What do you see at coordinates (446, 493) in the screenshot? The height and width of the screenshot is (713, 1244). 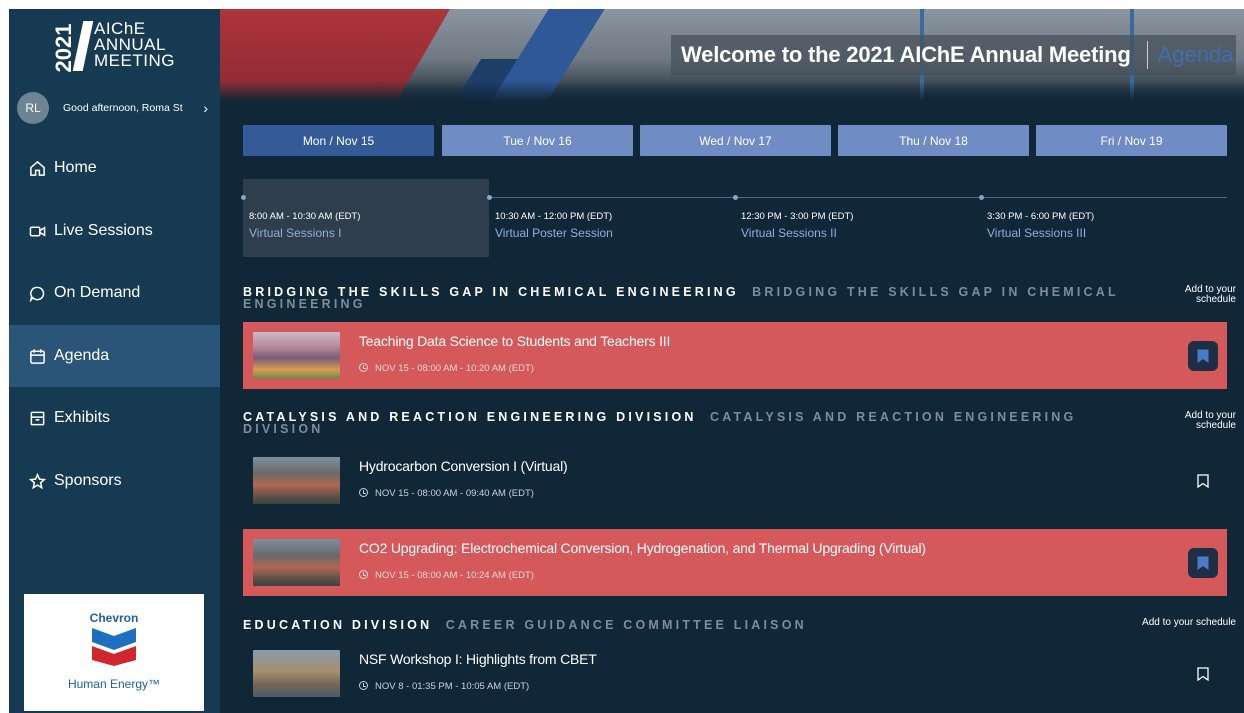 I see `session-time: NOV 15 - 08:00 AM - 09:40 AM (EDT)` at bounding box center [446, 493].